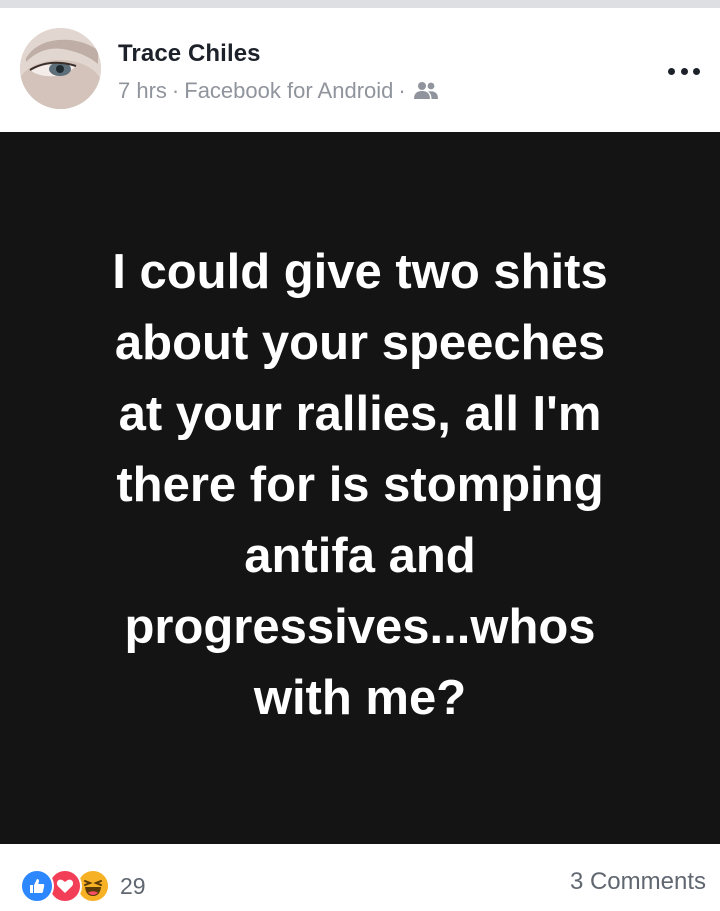  I want to click on like-icon, so click(37, 886).